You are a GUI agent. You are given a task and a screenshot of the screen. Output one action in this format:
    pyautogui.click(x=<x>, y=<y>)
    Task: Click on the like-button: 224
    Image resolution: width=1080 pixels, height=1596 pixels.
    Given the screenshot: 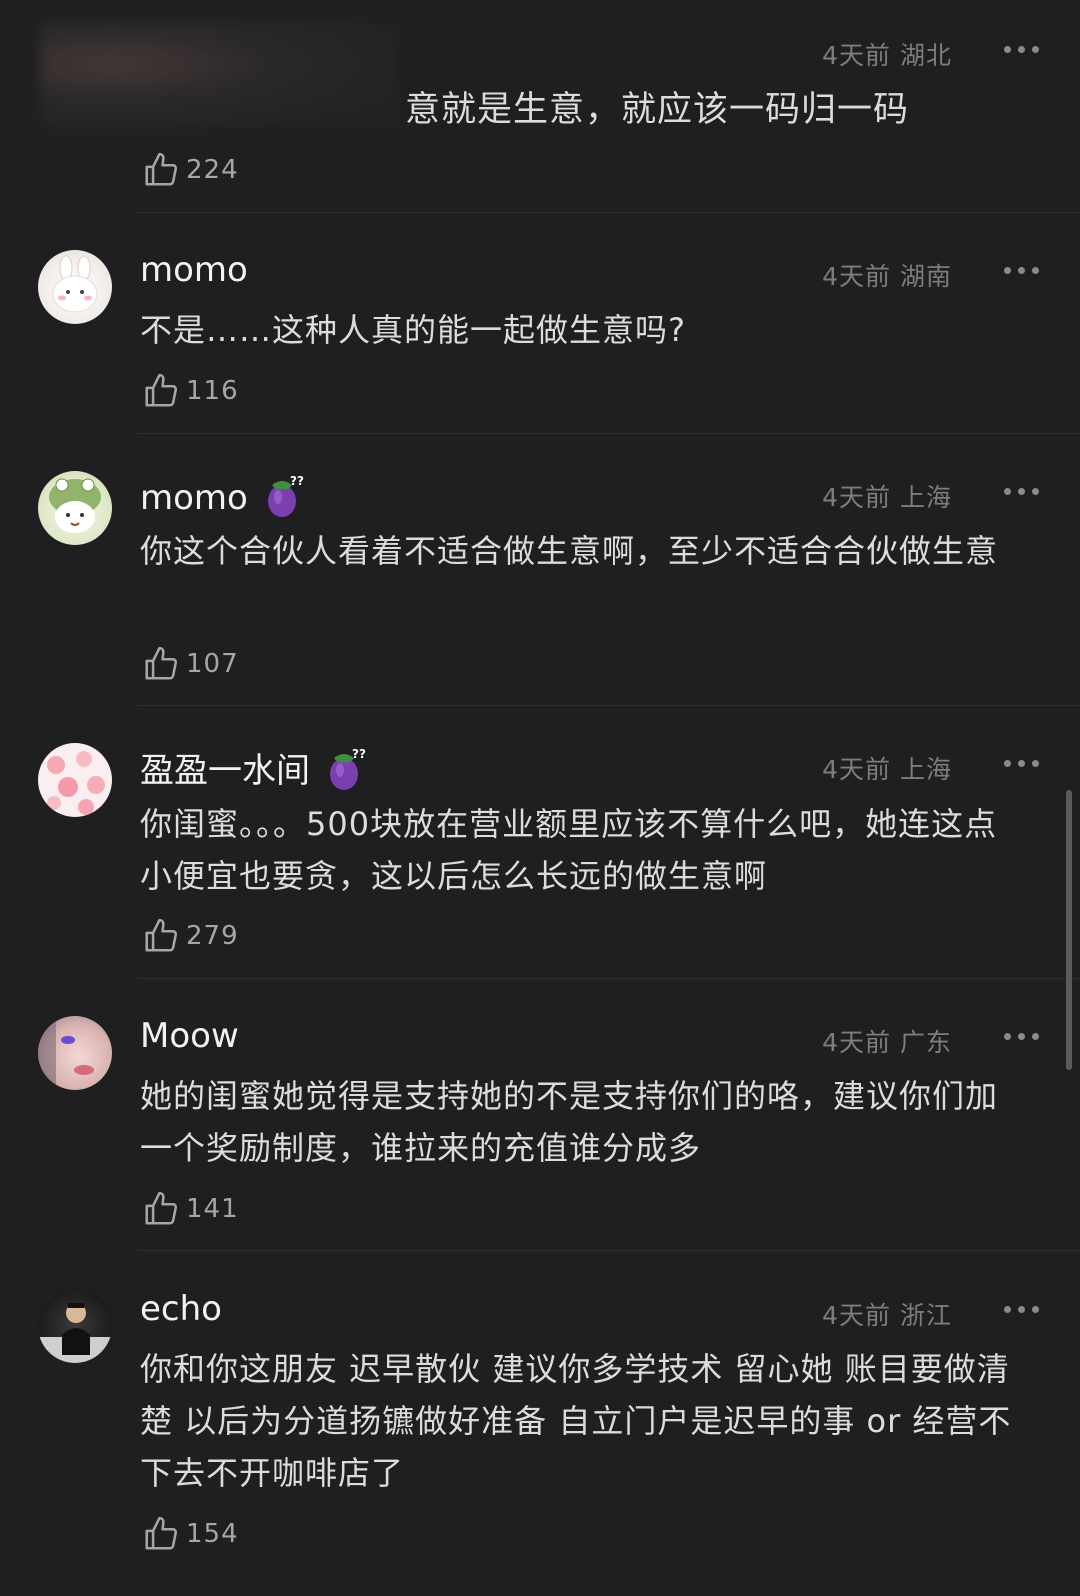 What is the action you would take?
    pyautogui.click(x=190, y=170)
    